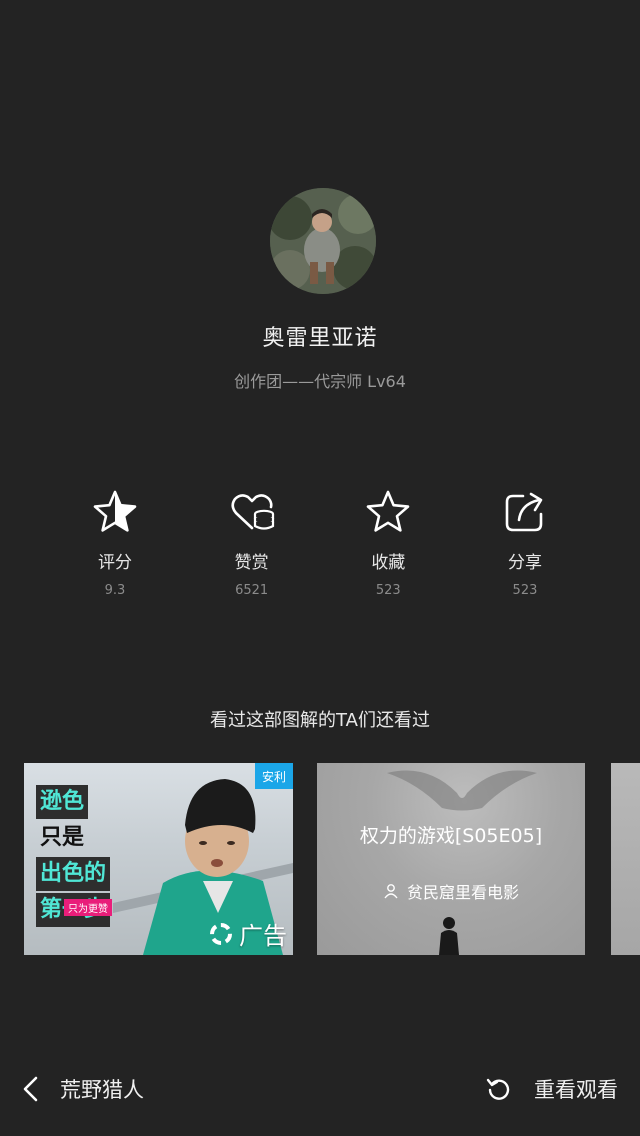 The width and height of the screenshot is (640, 1136). Describe the element at coordinates (252, 590) in the screenshot. I see `reward-value: 6521` at that location.